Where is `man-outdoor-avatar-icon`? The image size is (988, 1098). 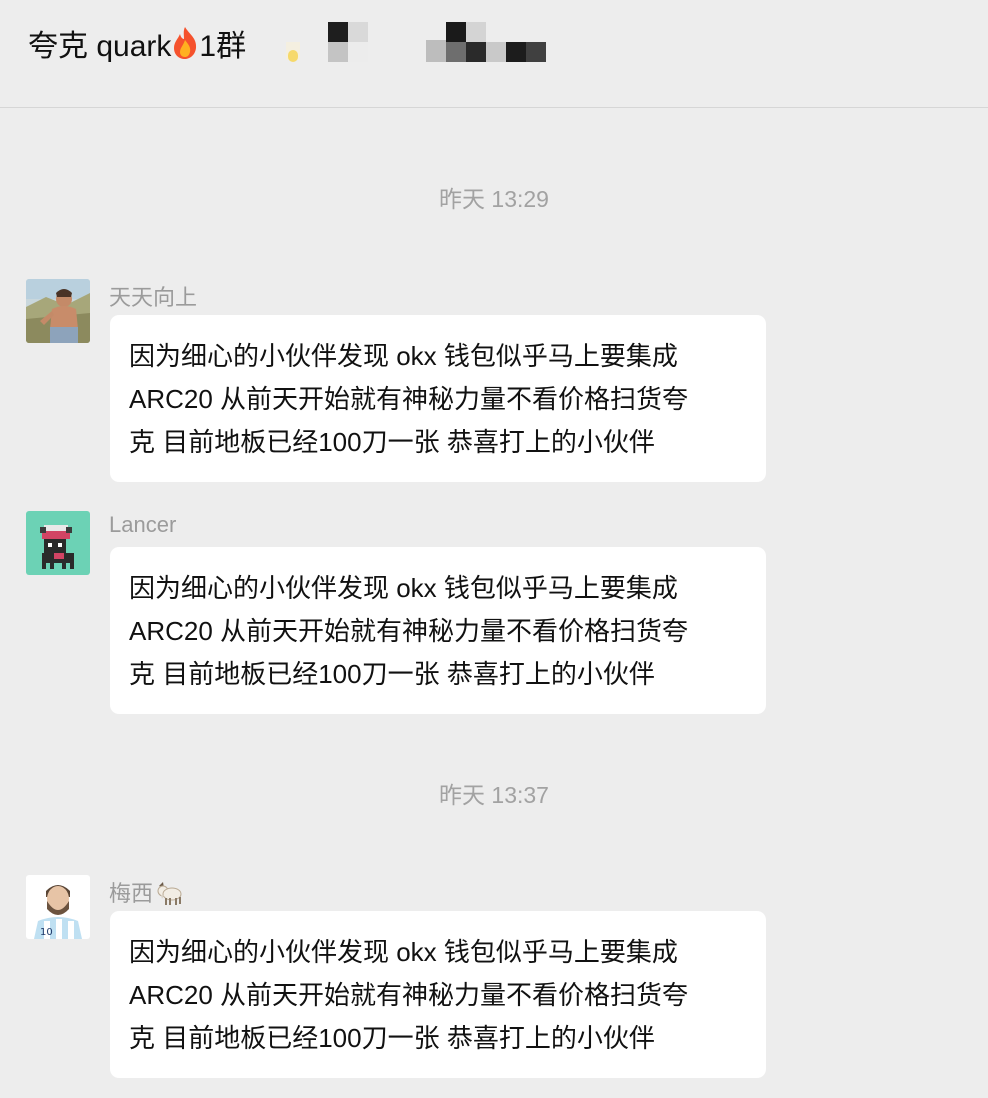
man-outdoor-avatar-icon is located at coordinates (58, 311).